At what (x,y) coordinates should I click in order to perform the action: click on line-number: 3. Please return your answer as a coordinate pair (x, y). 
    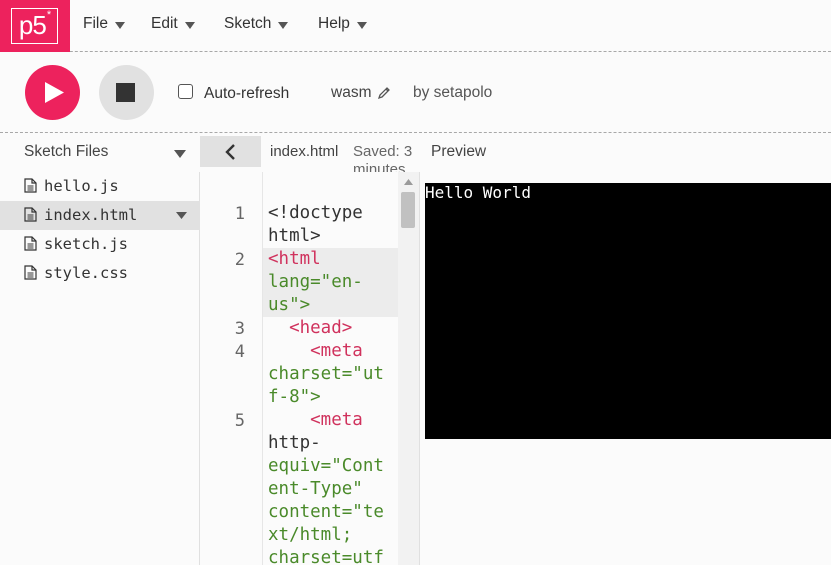
    Looking at the image, I should click on (239, 329).